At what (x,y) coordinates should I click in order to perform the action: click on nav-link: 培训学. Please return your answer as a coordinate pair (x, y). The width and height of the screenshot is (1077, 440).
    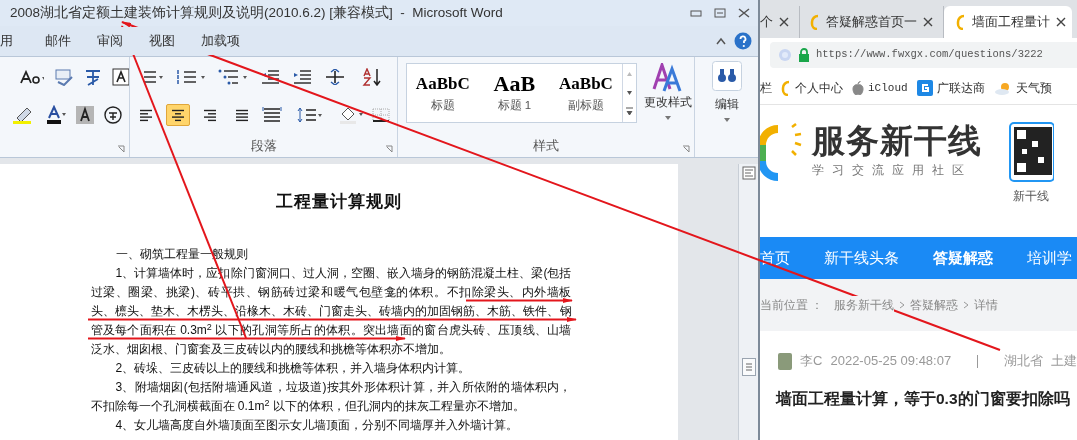
    Looking at the image, I should click on (1049, 258).